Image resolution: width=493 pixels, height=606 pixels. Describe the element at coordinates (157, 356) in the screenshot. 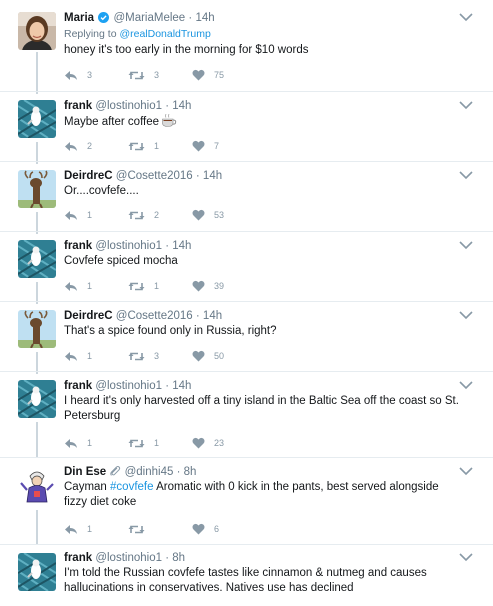

I see `retweet-count: 3` at that location.